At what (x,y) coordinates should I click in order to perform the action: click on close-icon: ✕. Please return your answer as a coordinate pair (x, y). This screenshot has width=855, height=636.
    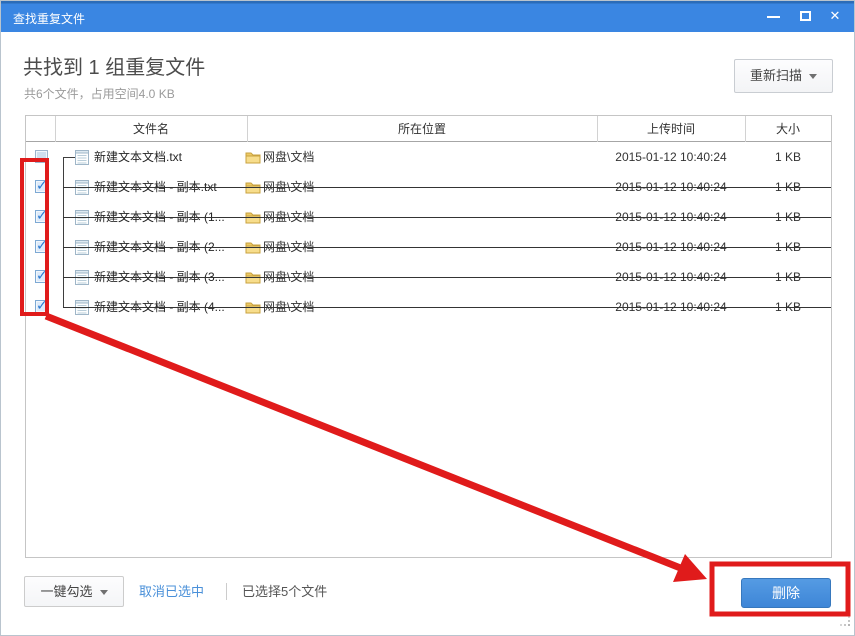
    Looking at the image, I should click on (835, 15).